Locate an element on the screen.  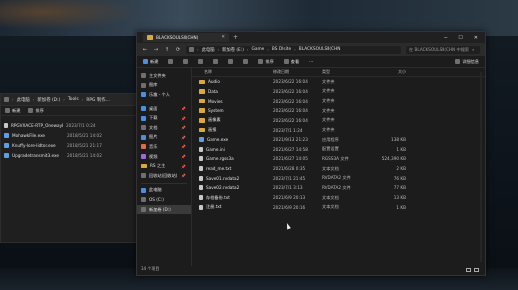
forward-arrow-icon: → is located at coordinates (156, 50).